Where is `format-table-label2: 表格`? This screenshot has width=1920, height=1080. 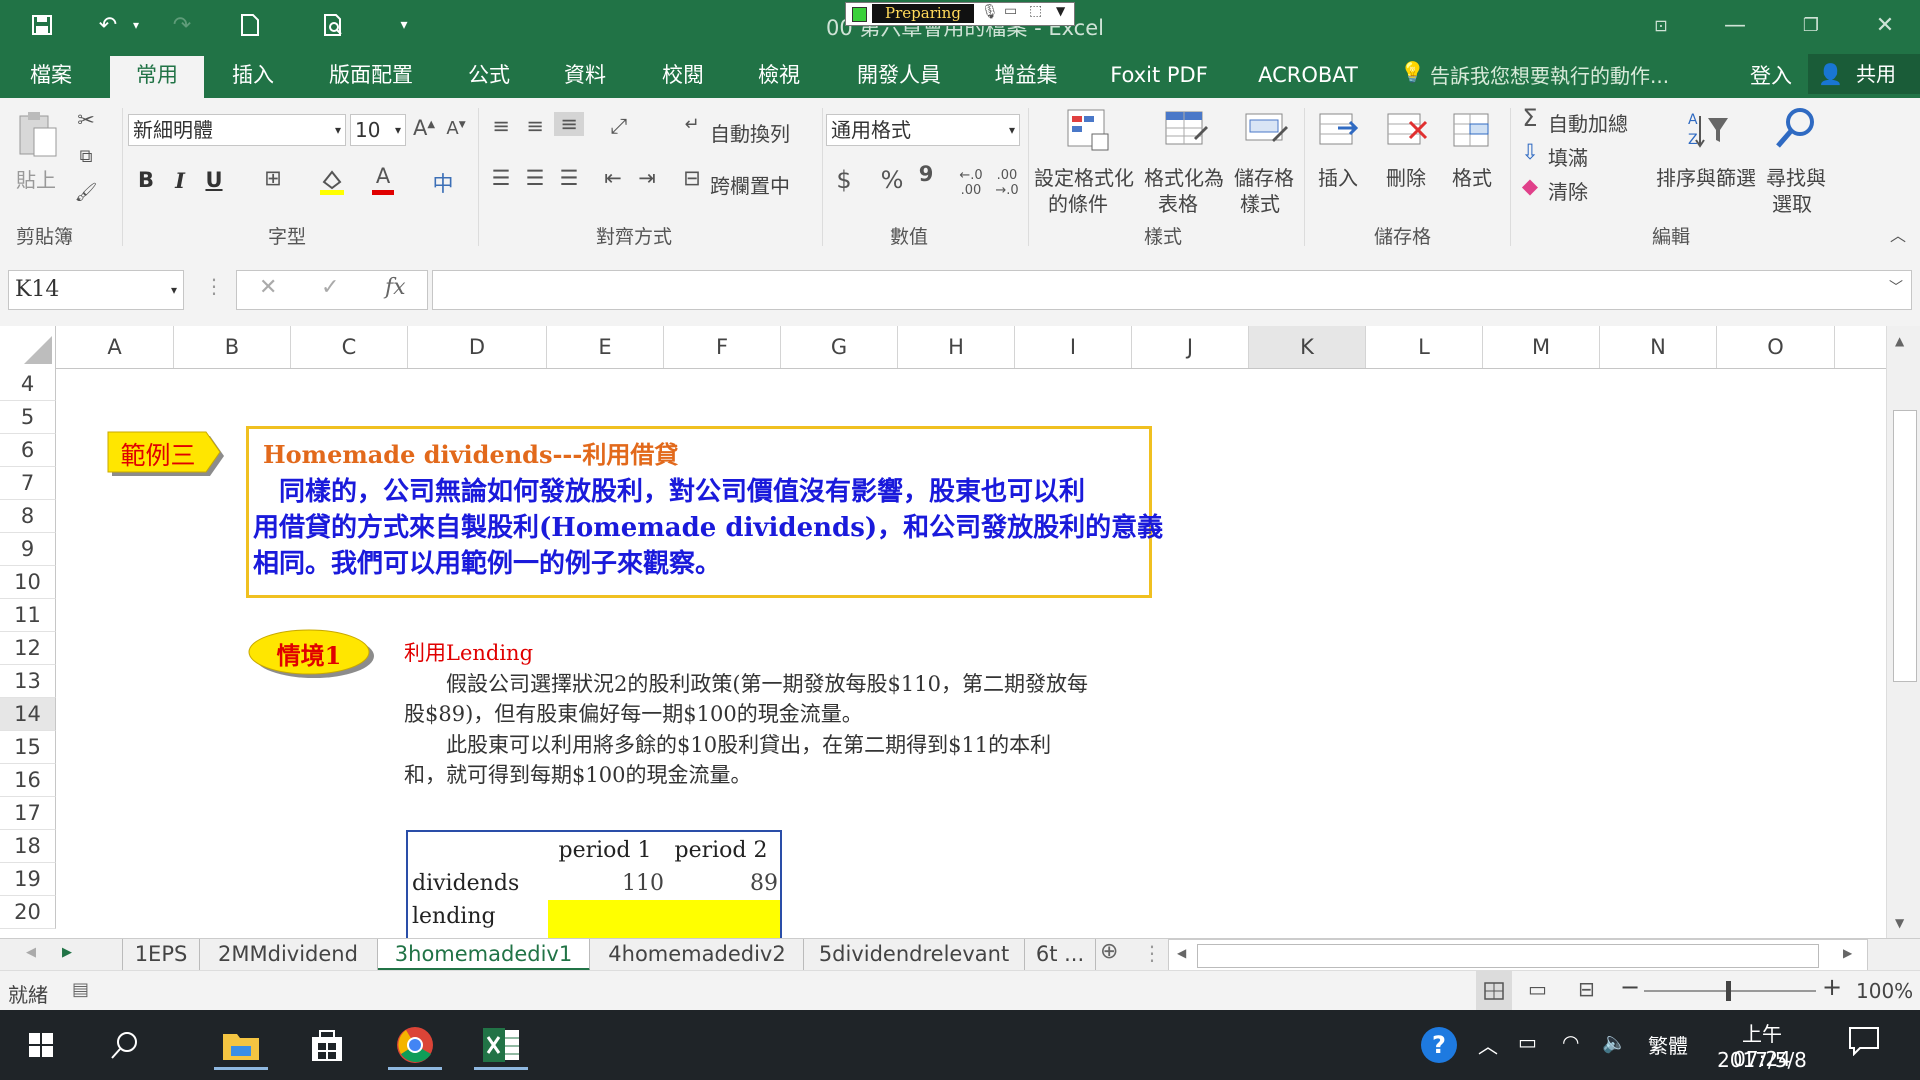
format-table-label2: 表格 is located at coordinates (1178, 202).